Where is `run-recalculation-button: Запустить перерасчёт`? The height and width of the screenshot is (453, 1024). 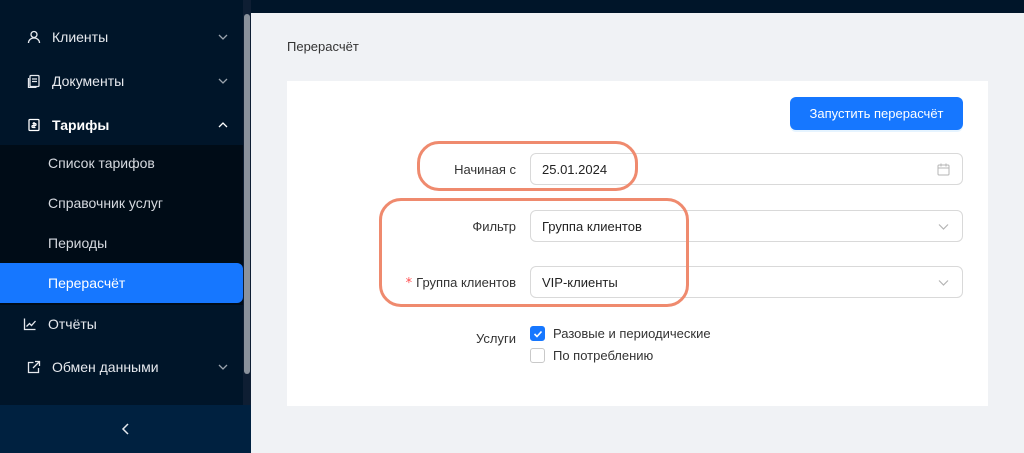 run-recalculation-button: Запустить перерасчёт is located at coordinates (876, 113).